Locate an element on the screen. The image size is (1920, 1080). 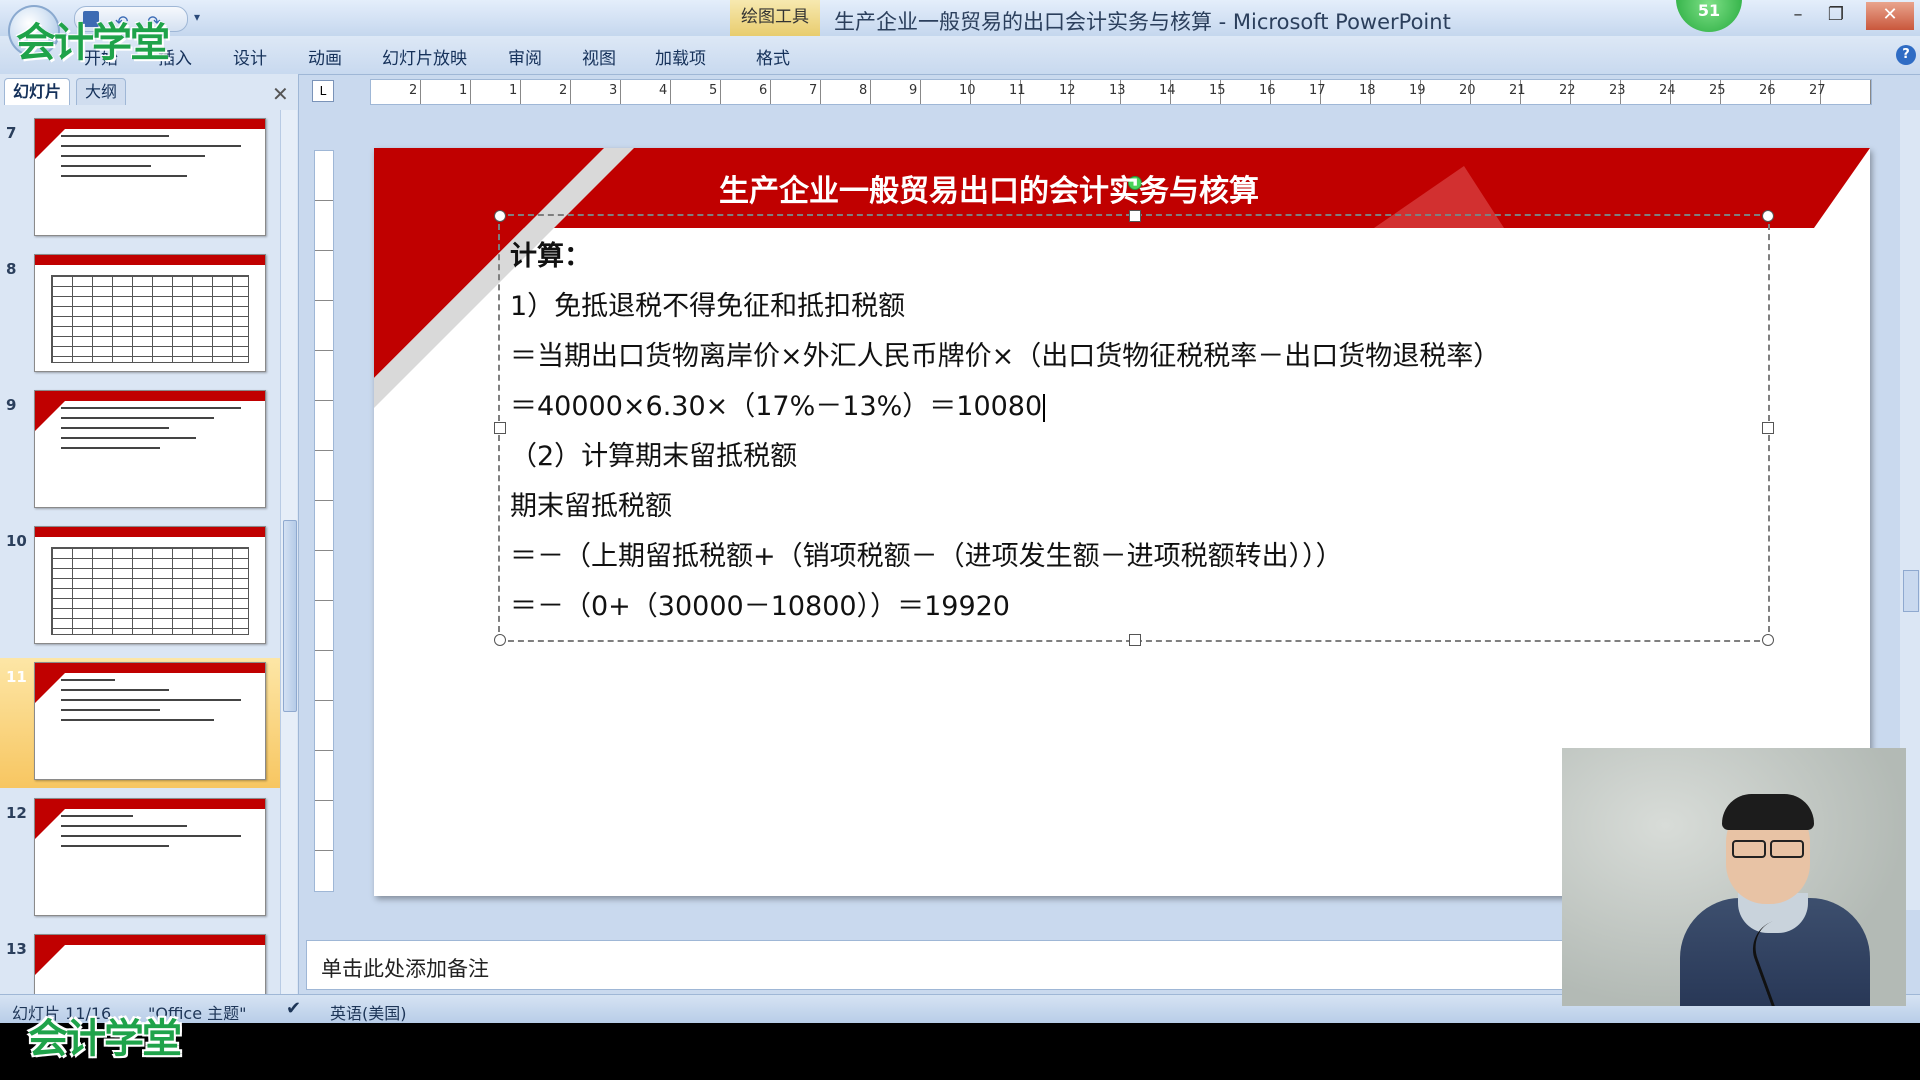
pane-tabs: 幻灯片 大纲 ✕ is located at coordinates (149, 92).